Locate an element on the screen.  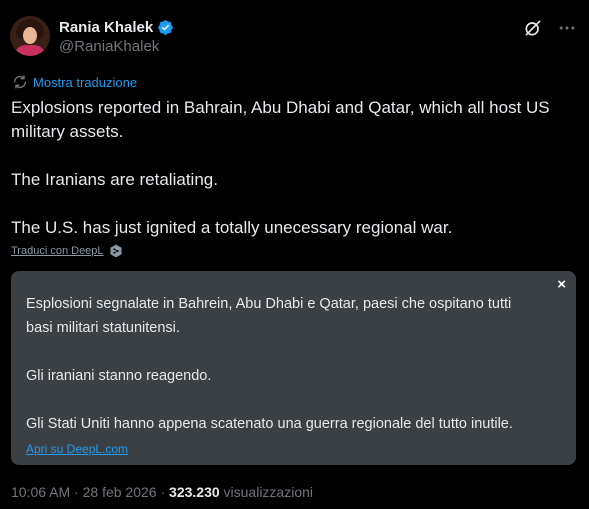
translate-icon is located at coordinates (20, 82).